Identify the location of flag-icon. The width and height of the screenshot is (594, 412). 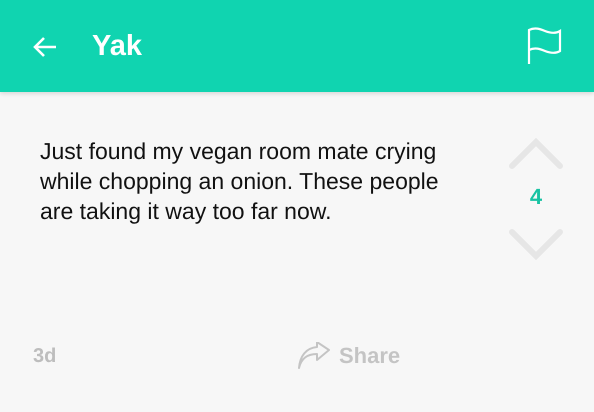
(544, 46).